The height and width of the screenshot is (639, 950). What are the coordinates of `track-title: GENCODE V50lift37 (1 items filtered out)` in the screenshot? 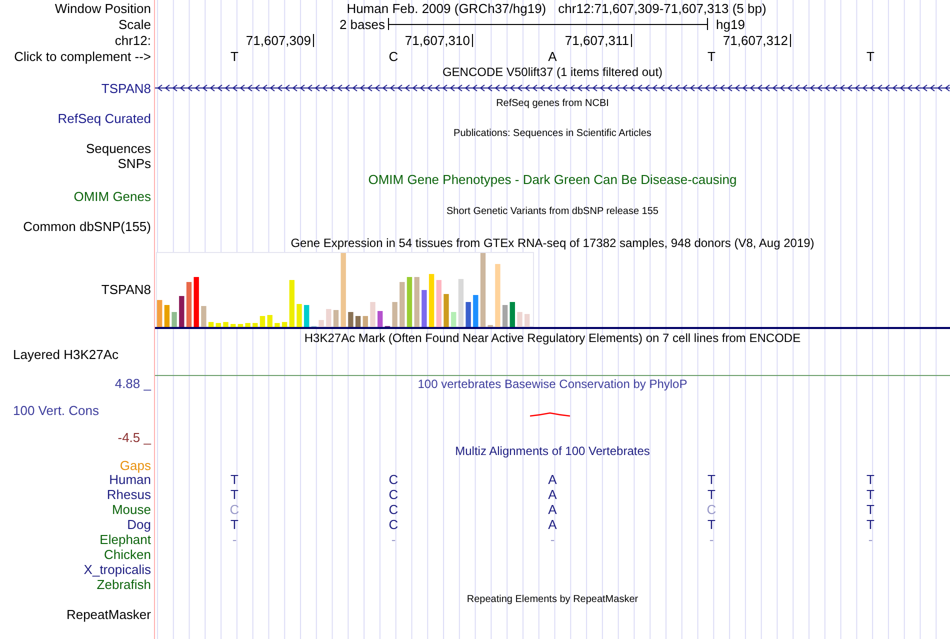 It's located at (552, 72).